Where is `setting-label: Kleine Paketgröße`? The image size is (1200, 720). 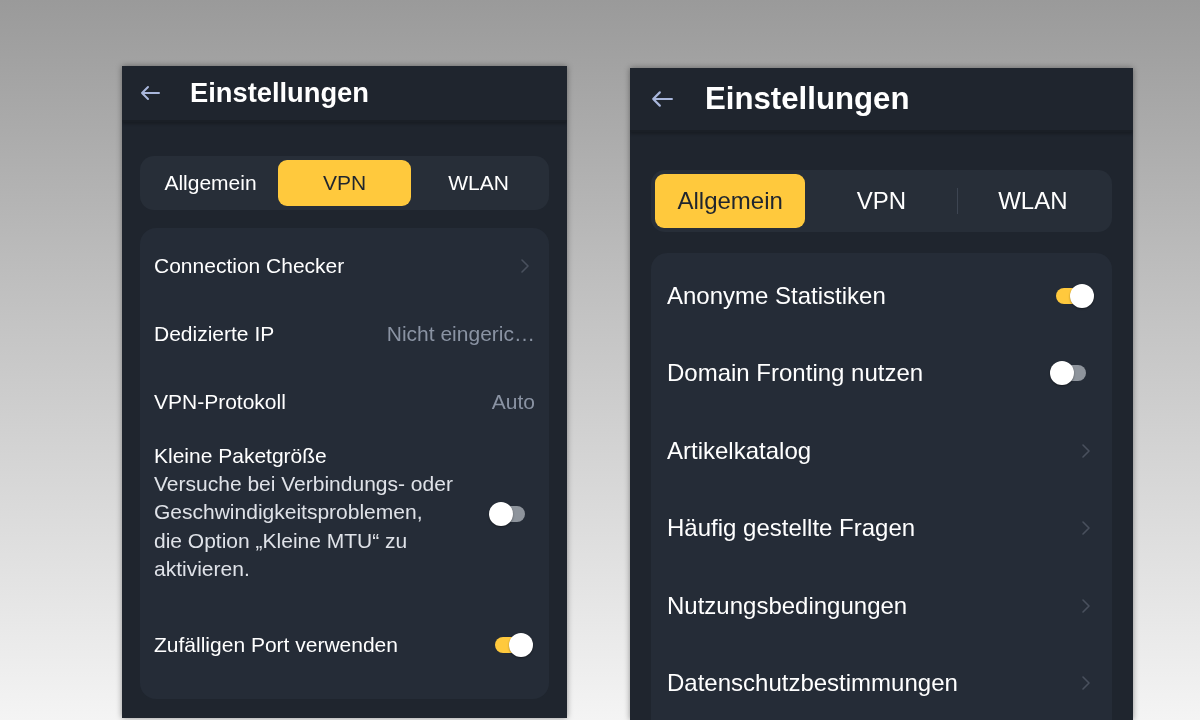
setting-label: Kleine Paketgröße is located at coordinates (241, 456).